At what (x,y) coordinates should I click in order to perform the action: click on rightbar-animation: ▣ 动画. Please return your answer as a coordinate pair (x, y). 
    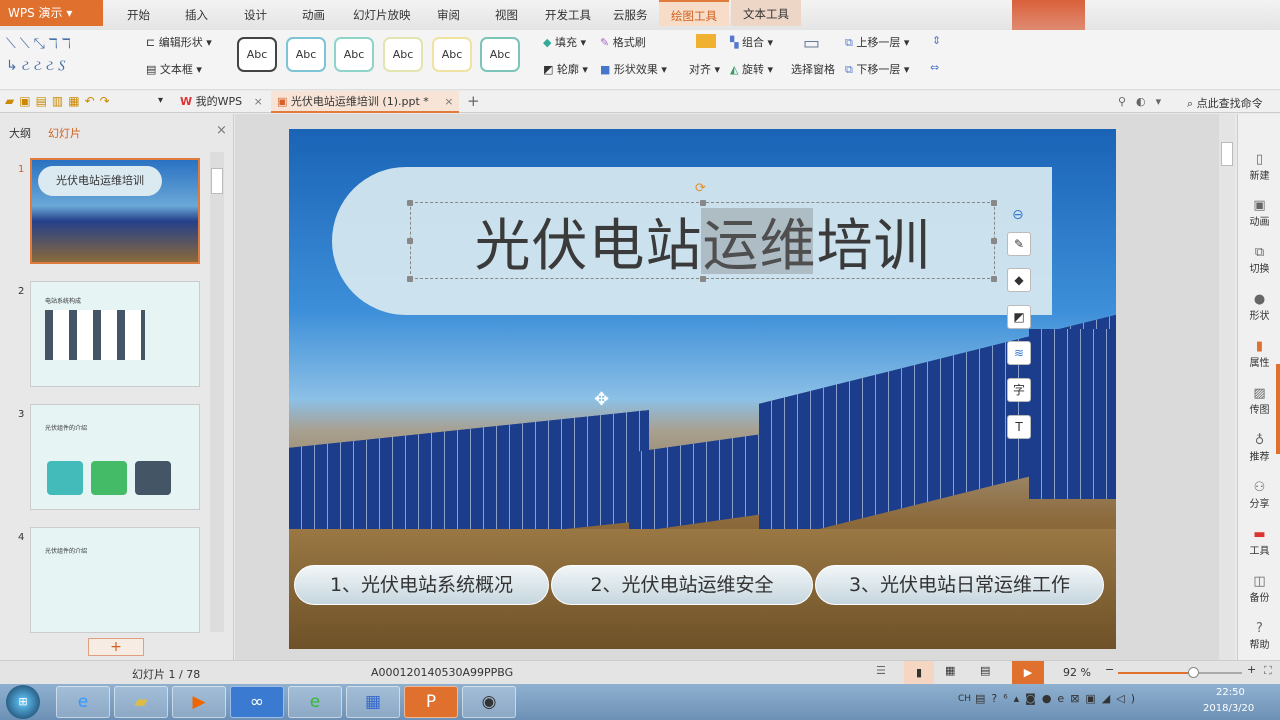
    Looking at the image, I should click on (1259, 213).